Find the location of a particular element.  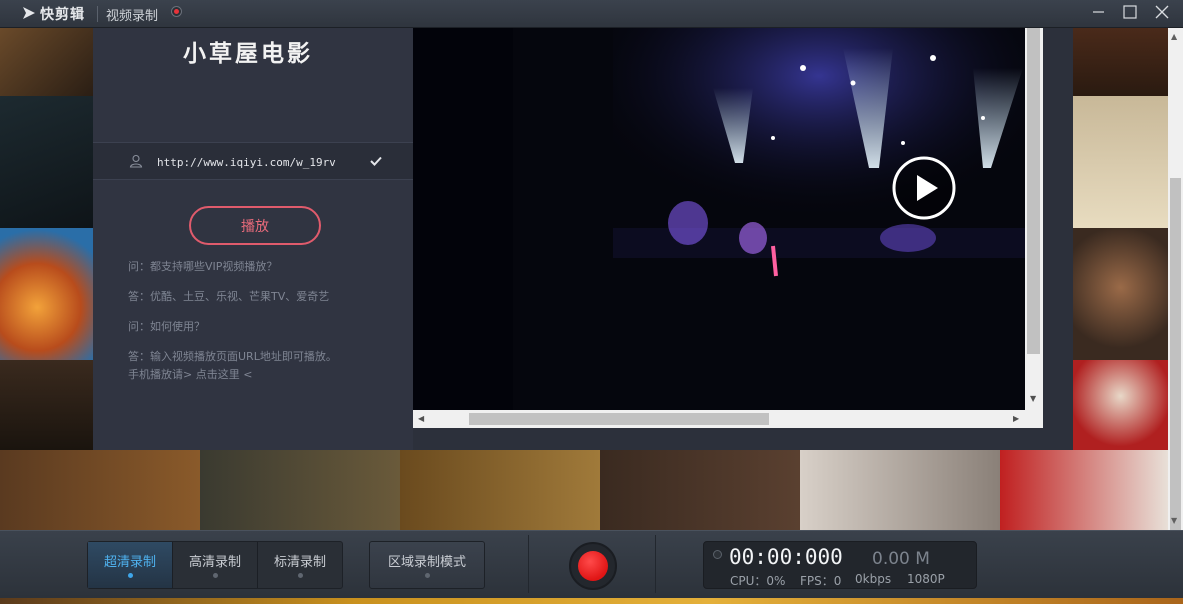

file-size: 0.00 M is located at coordinates (901, 559).